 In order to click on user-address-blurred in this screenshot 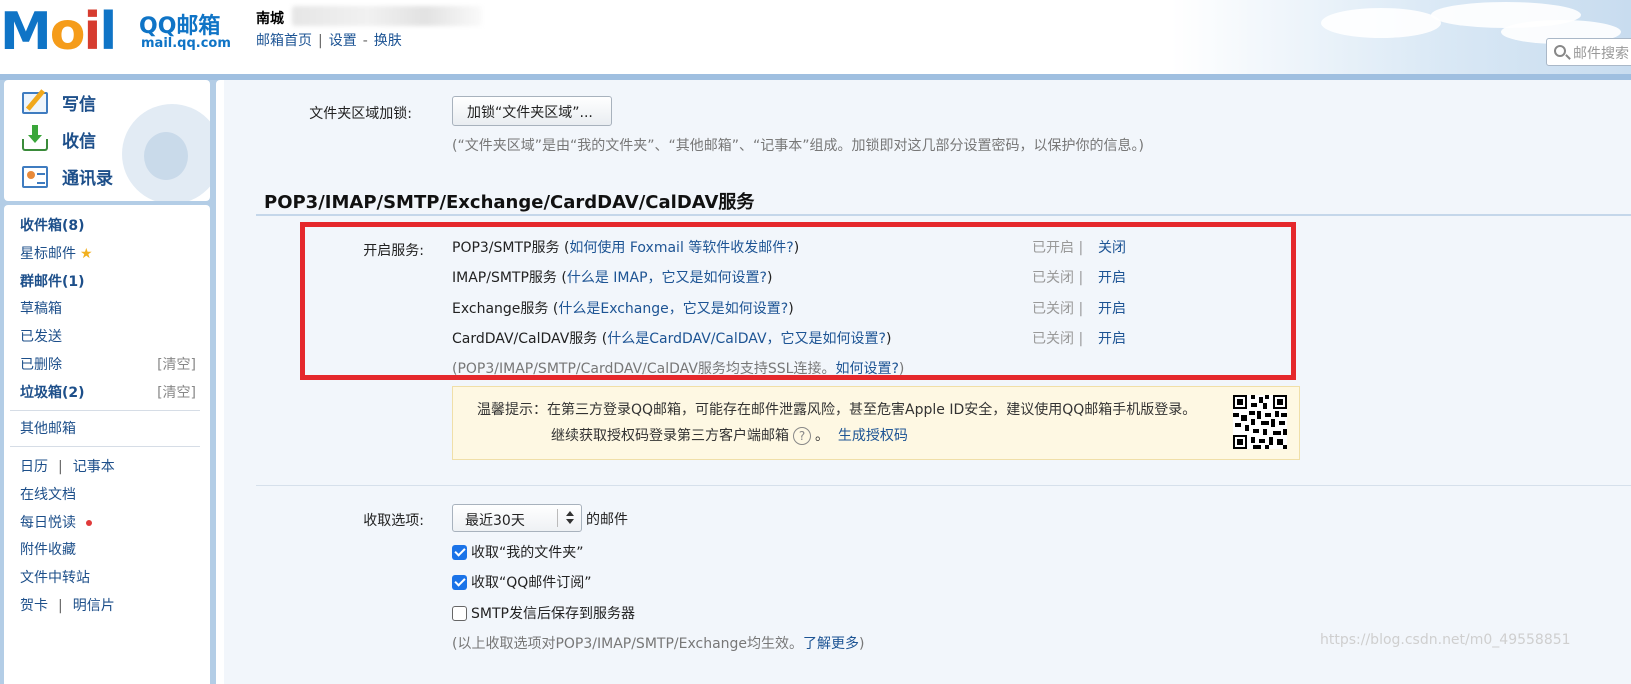, I will do `click(387, 16)`.